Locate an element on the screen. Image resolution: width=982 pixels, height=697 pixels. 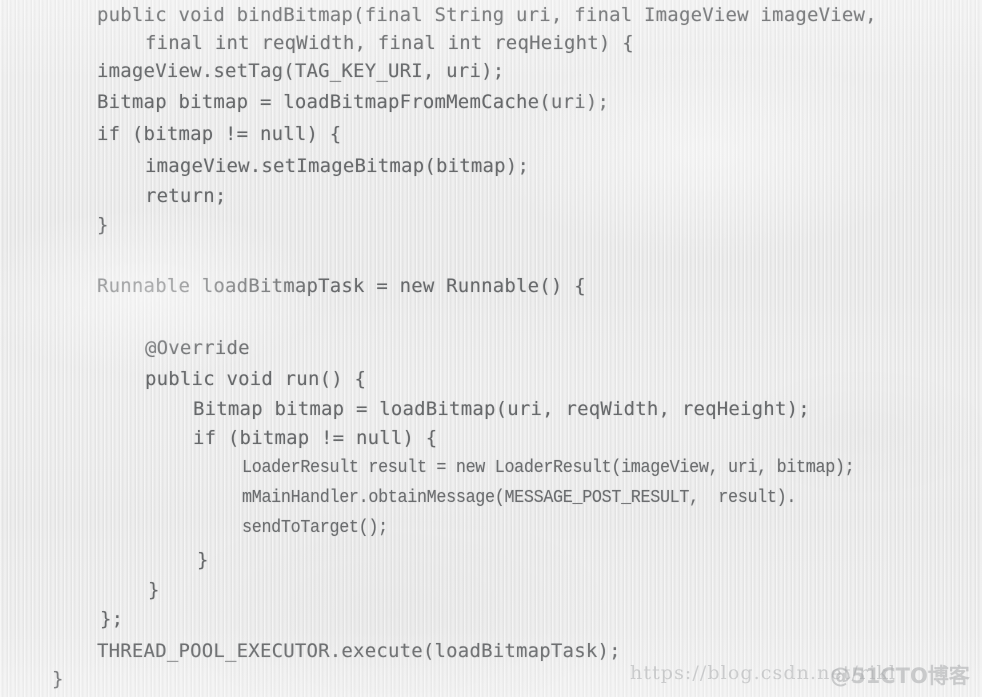
code-line: return; is located at coordinates (186, 196).